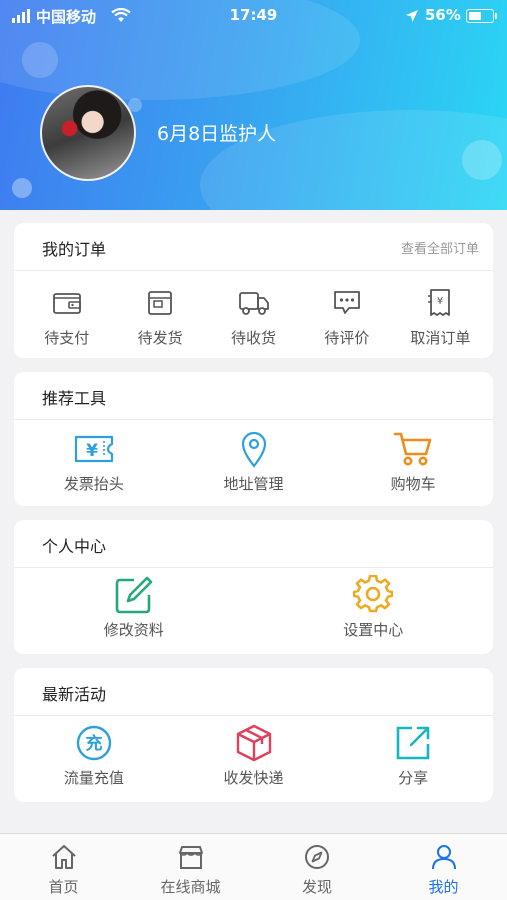 The image size is (507, 900). What do you see at coordinates (74, 546) in the screenshot?
I see `personal-title: 个人中心` at bounding box center [74, 546].